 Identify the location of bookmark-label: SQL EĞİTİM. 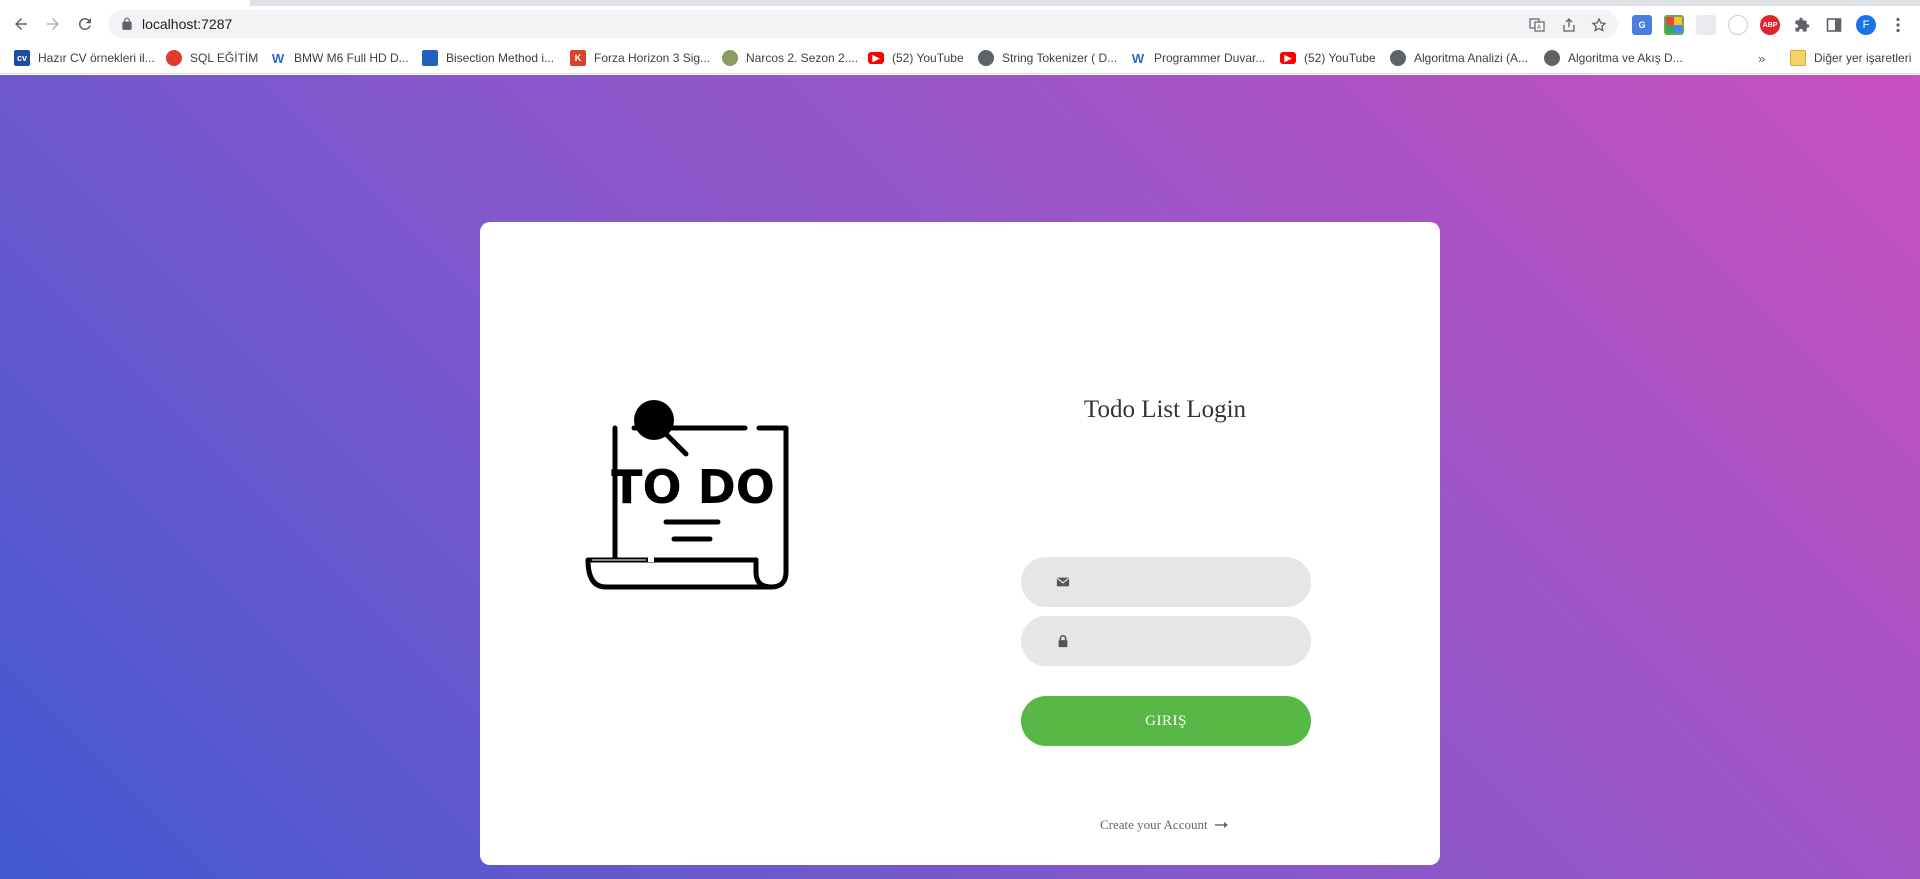
(224, 58).